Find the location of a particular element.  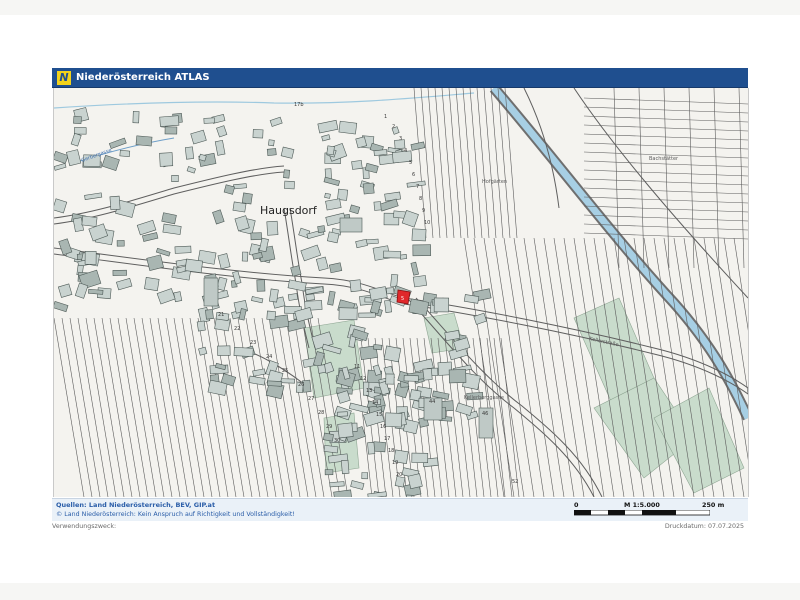

lot-number: 15 is located at coordinates (379, 415).